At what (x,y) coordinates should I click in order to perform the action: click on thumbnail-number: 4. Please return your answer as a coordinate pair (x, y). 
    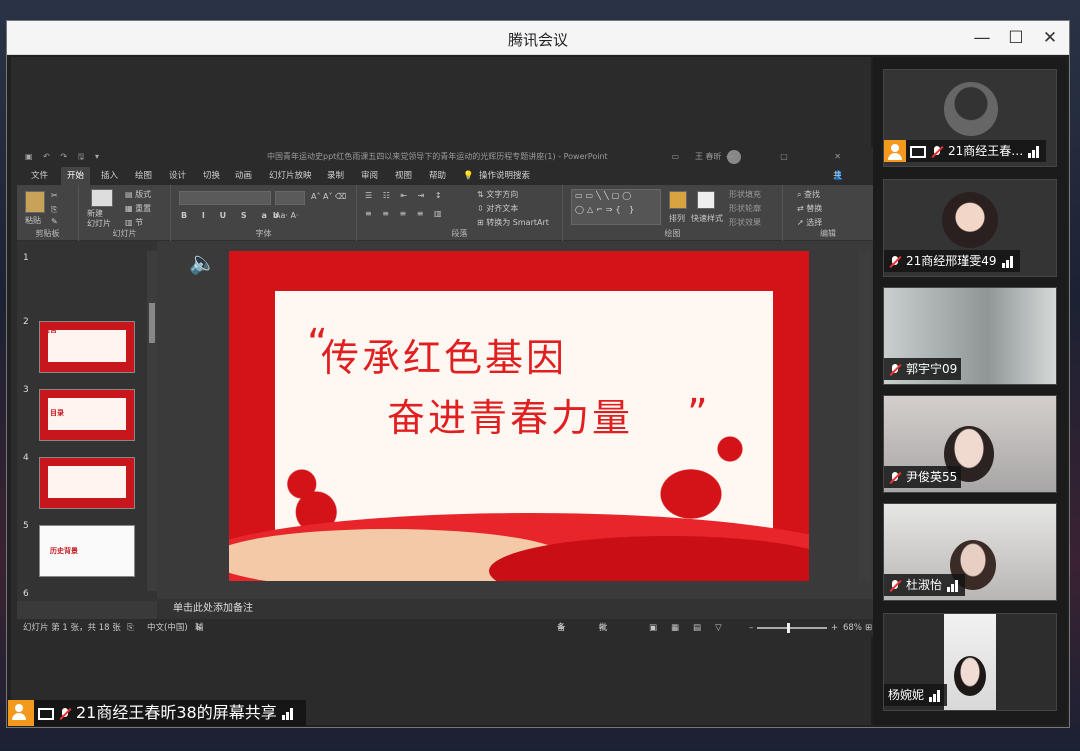
    Looking at the image, I should click on (26, 458).